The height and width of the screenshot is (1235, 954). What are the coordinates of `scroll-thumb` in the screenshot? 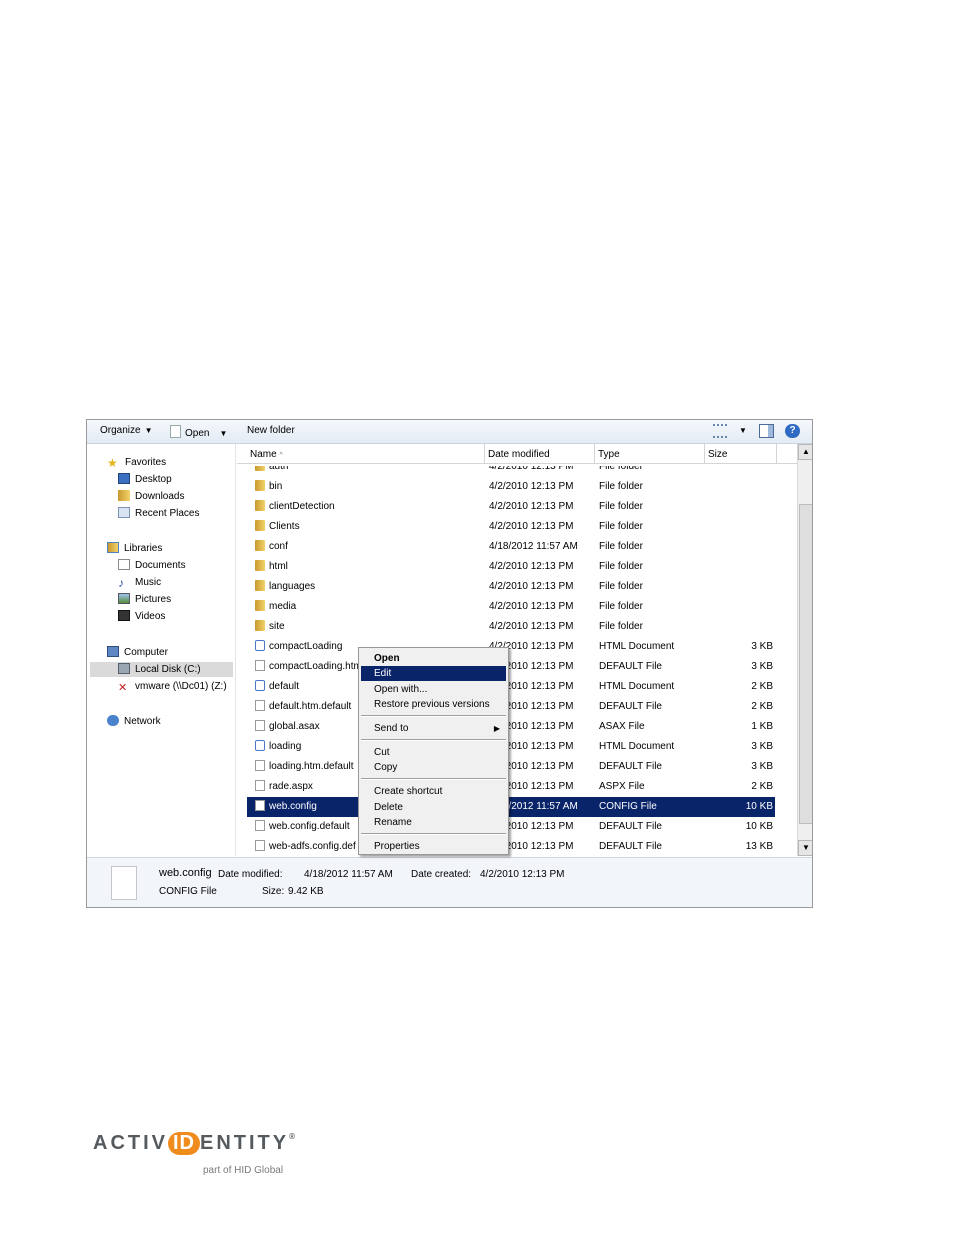 It's located at (805, 664).